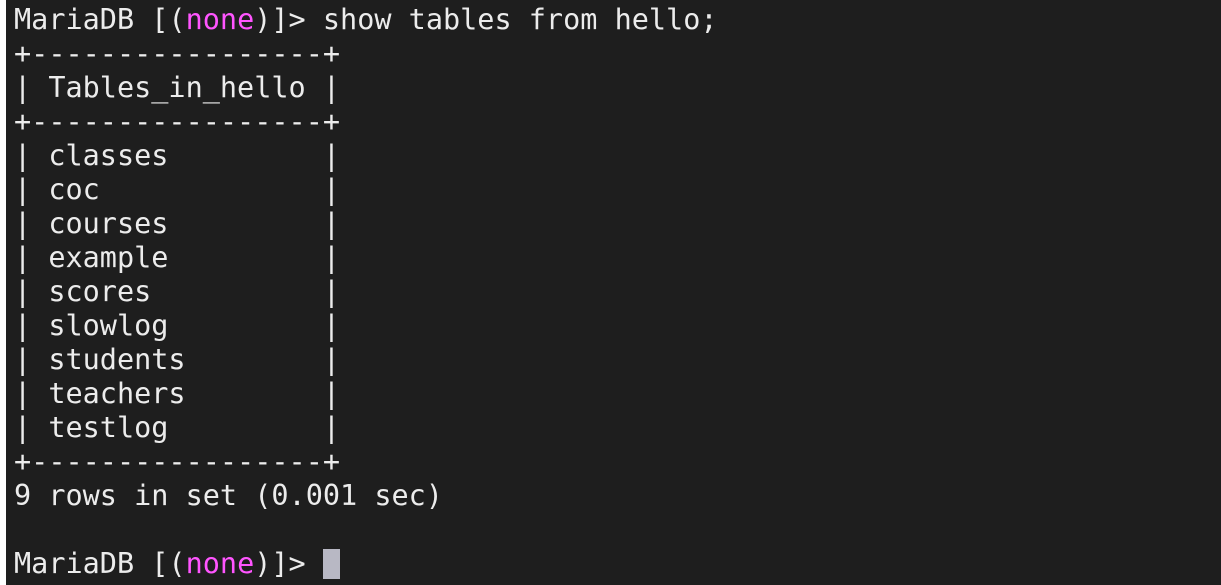 The width and height of the screenshot is (1221, 585). I want to click on table-row: | slowlog |, so click(177, 325).